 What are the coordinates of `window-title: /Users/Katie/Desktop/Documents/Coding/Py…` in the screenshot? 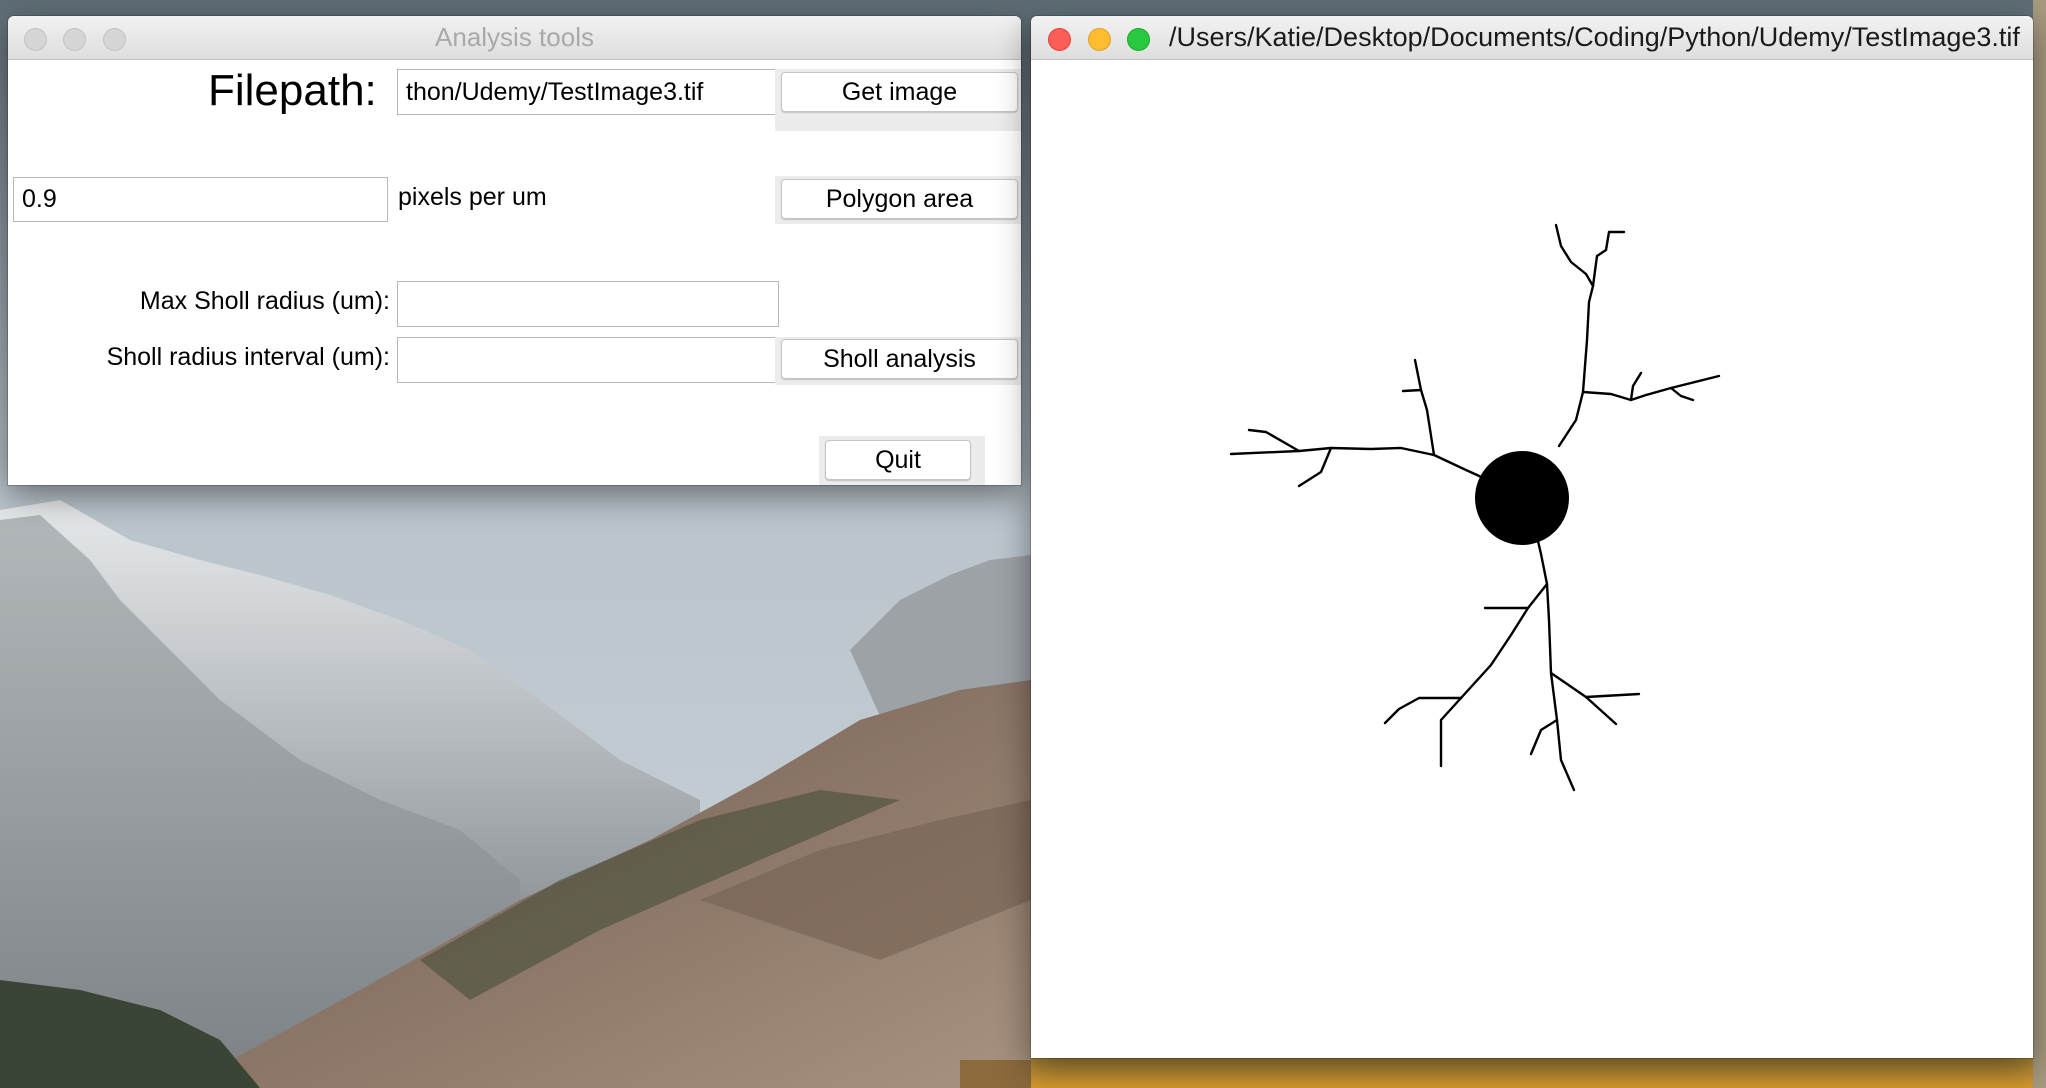 It's located at (1594, 37).